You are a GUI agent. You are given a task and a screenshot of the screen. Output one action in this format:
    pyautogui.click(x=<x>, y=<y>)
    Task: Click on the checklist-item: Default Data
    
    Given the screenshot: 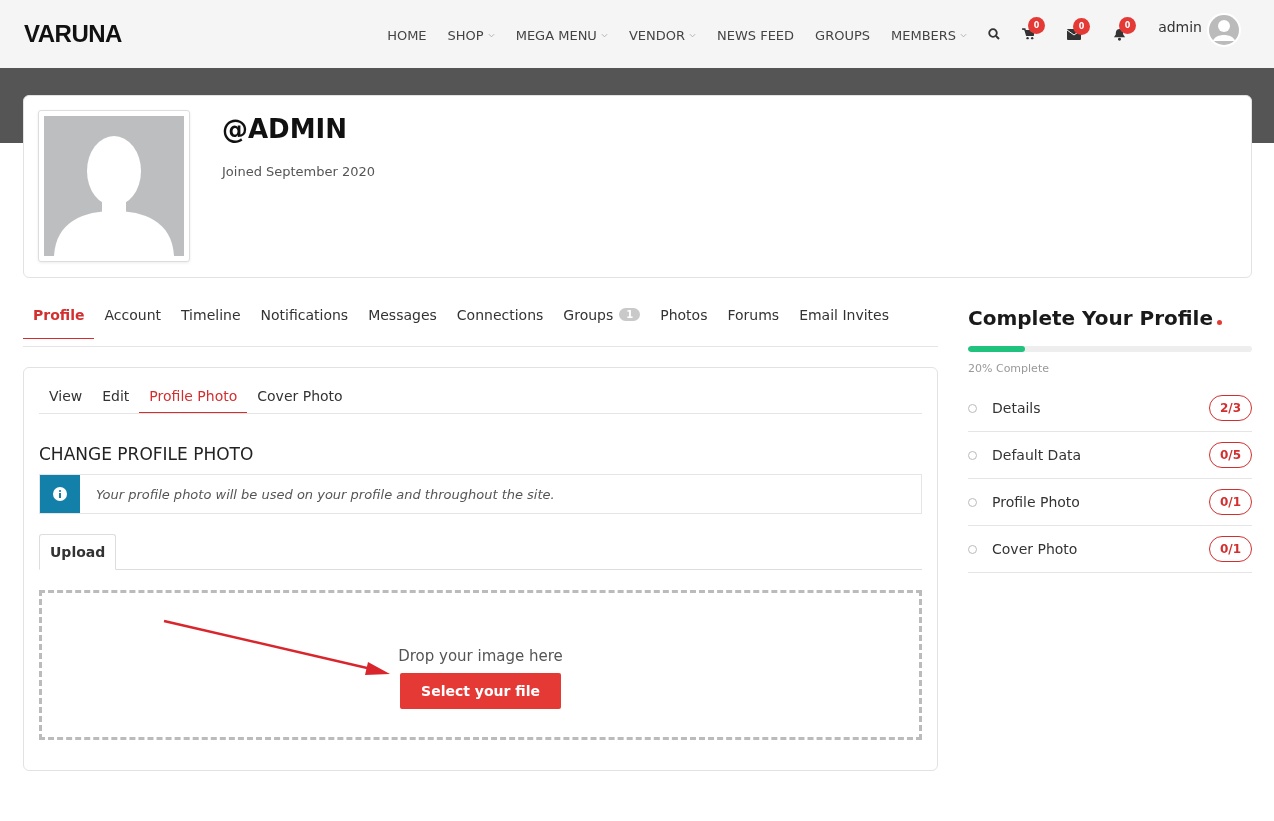 What is the action you would take?
    pyautogui.click(x=1100, y=455)
    